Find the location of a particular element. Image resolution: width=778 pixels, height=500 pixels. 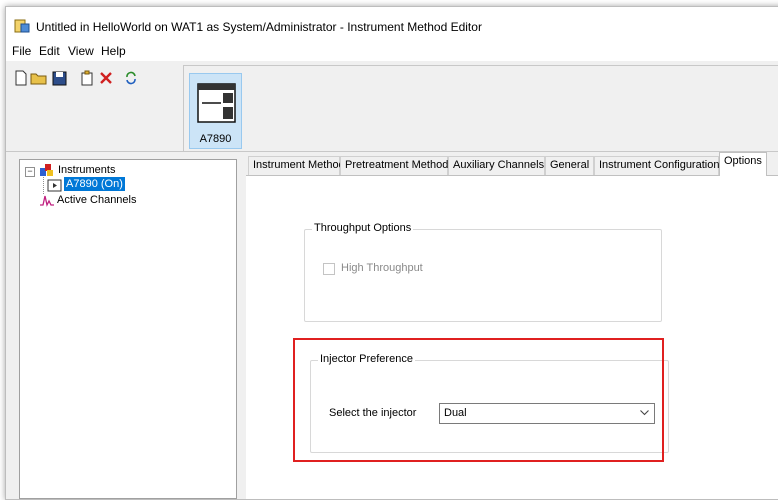

instruments-icon is located at coordinates (46, 170).